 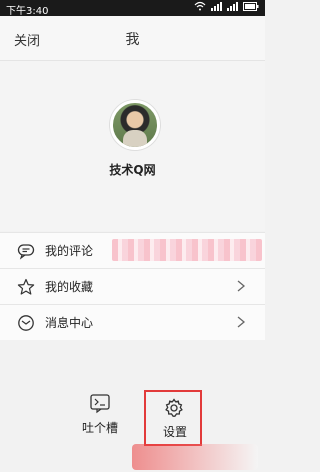 What do you see at coordinates (26, 252) in the screenshot?
I see `comment-icon` at bounding box center [26, 252].